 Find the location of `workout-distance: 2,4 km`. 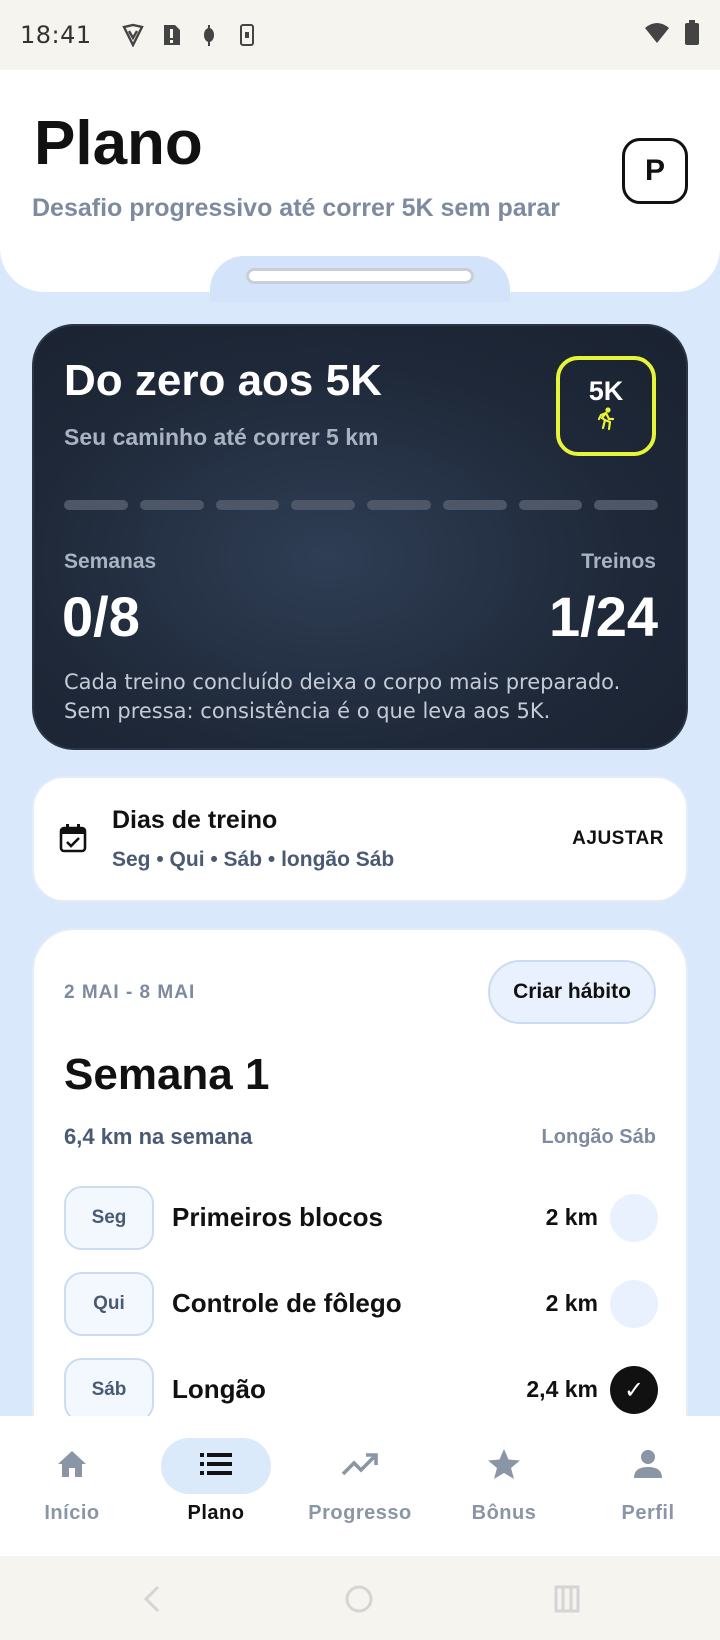

workout-distance: 2,4 km is located at coordinates (562, 1389).